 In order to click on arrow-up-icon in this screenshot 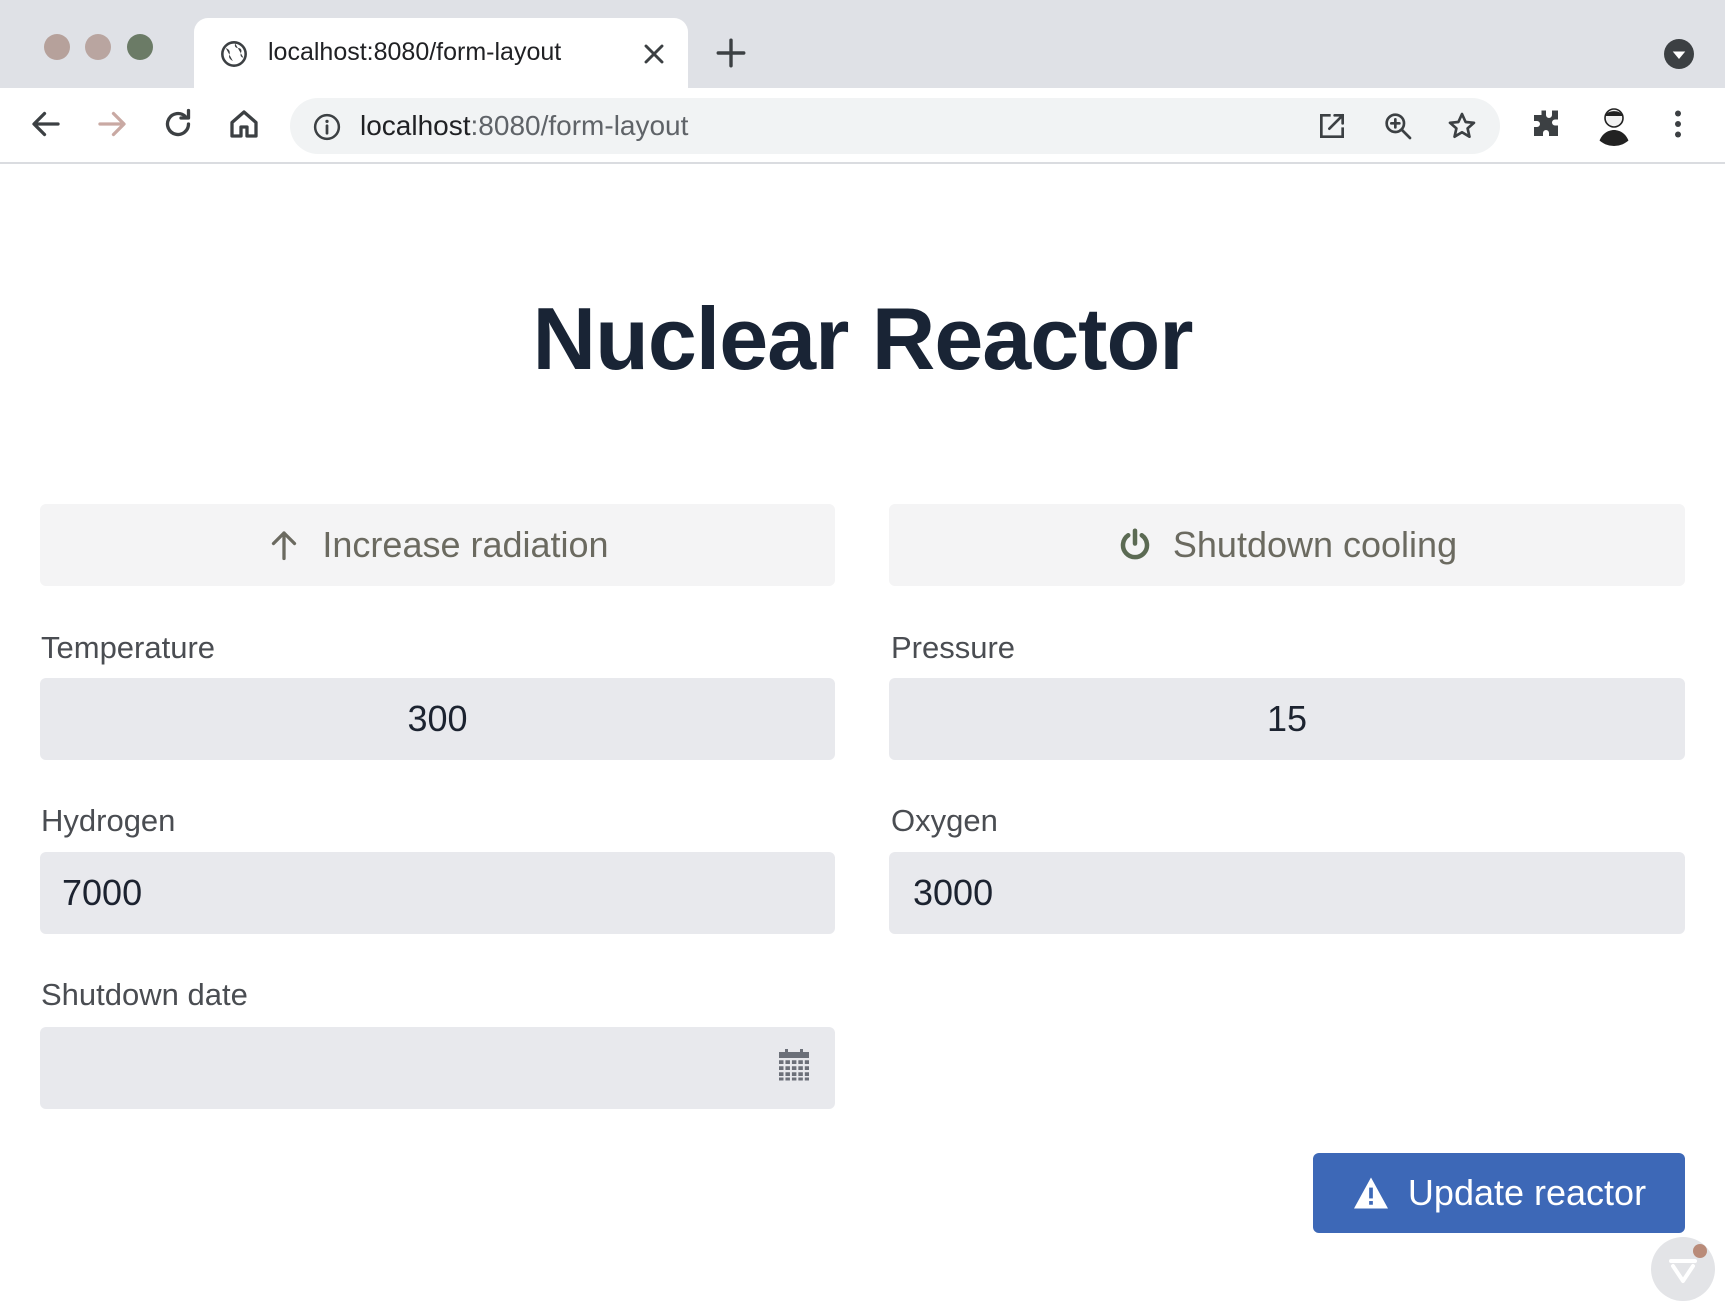, I will do `click(284, 546)`.